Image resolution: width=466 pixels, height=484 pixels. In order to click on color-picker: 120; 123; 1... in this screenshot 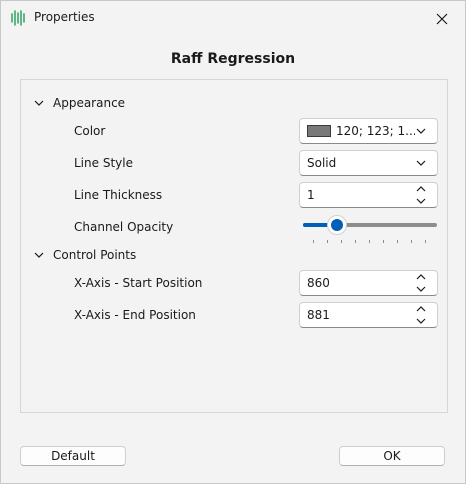, I will do `click(368, 131)`.